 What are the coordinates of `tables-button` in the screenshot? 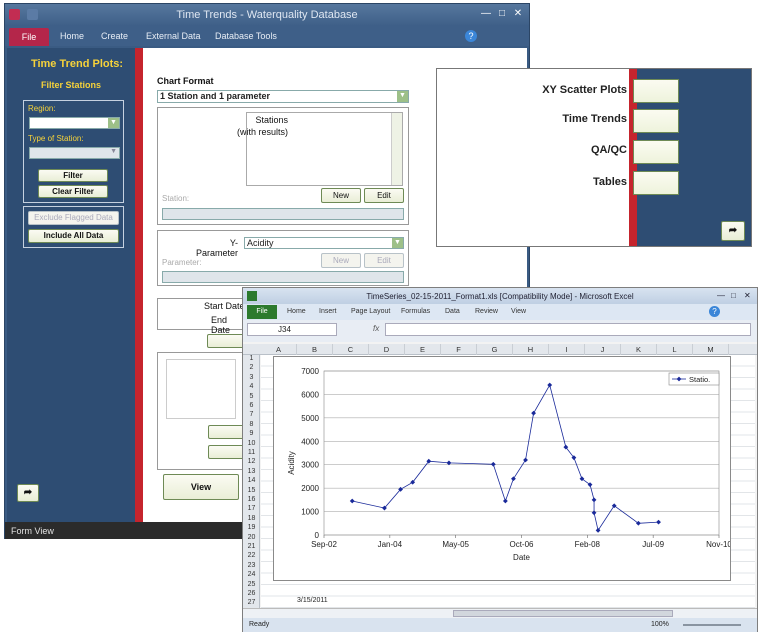 It's located at (656, 183).